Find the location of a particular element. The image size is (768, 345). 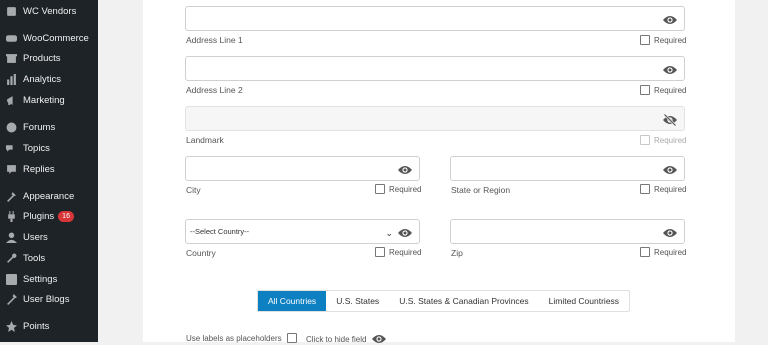

sidebar-item-tools: Tools is located at coordinates (49, 258).